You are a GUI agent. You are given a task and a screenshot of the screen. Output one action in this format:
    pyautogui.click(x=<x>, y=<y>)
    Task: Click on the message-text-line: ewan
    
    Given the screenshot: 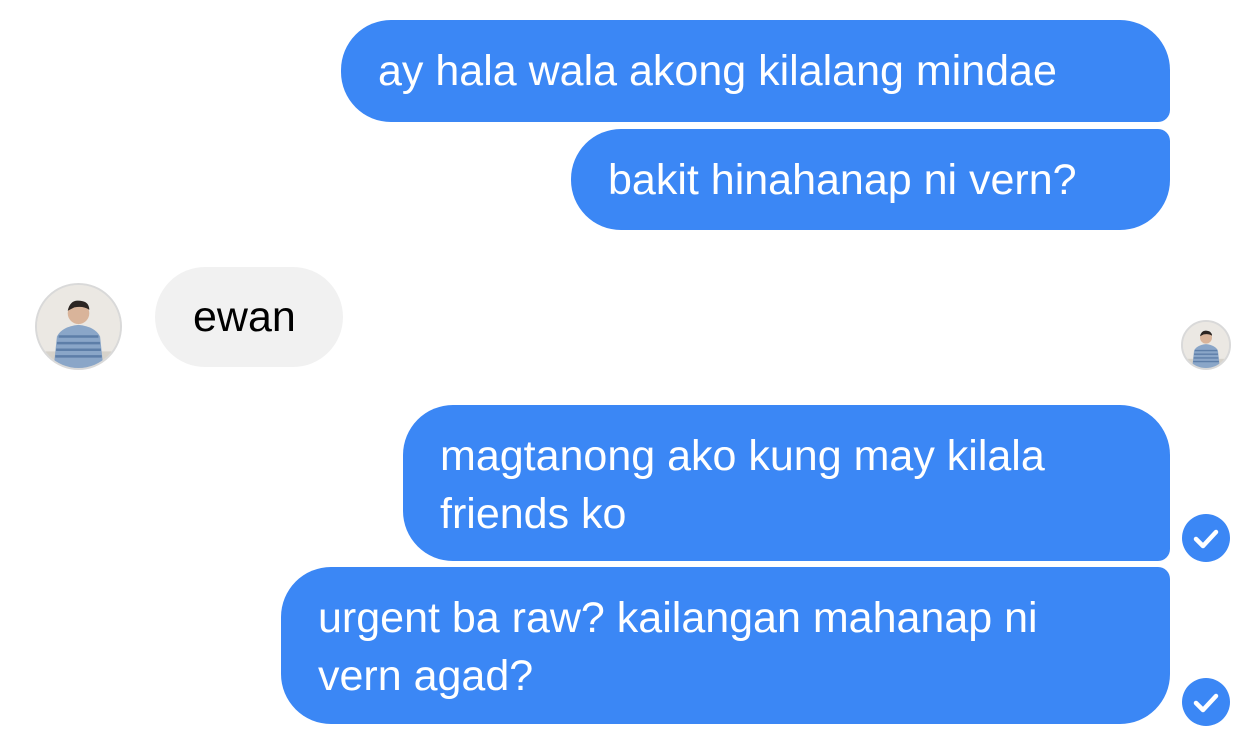 What is the action you would take?
    pyautogui.click(x=244, y=317)
    